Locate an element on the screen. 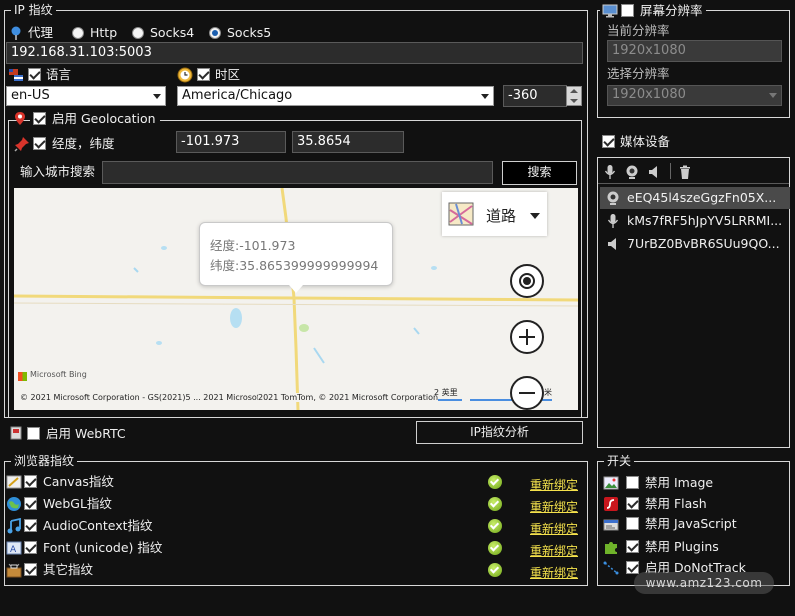  proxy-input: 192.168.31.103:5003 is located at coordinates (294, 53).